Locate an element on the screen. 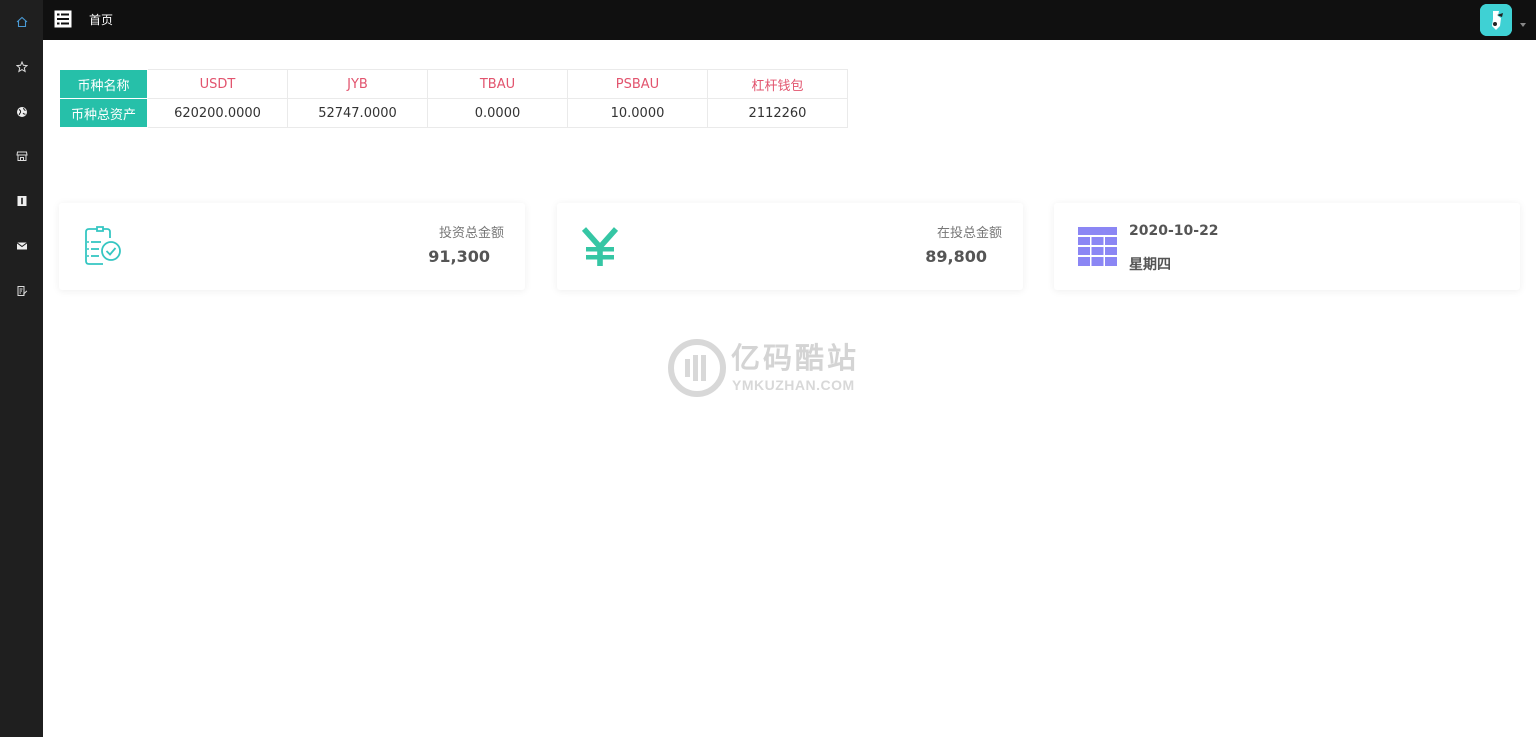 This screenshot has width=1536, height=737. current-weekday: 星期四 is located at coordinates (1150, 265).